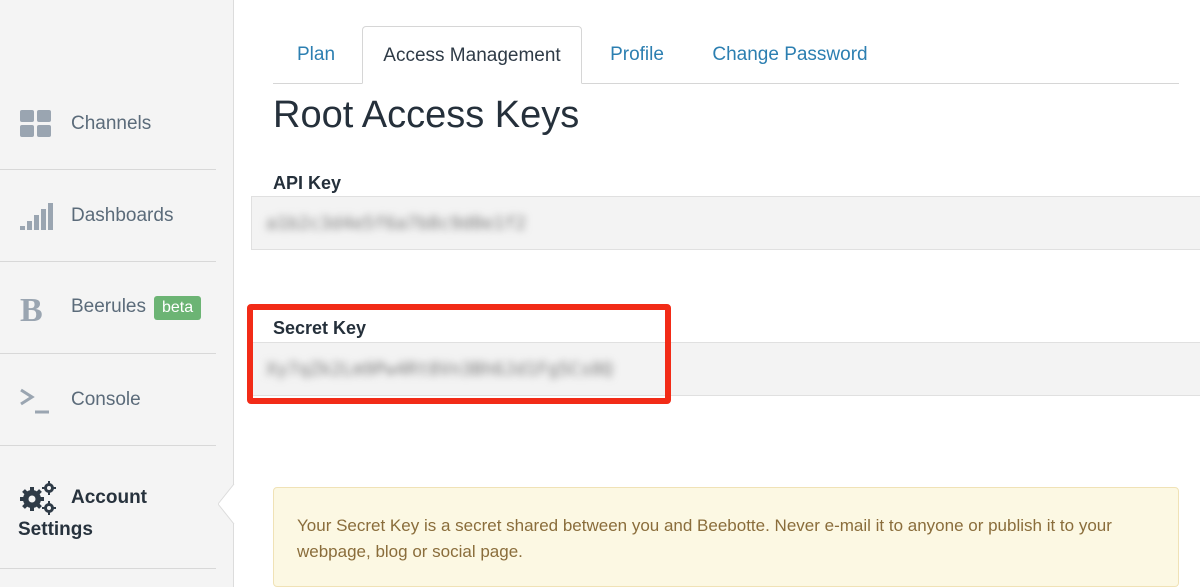  I want to click on tab-change-password: Change Password, so click(790, 55).